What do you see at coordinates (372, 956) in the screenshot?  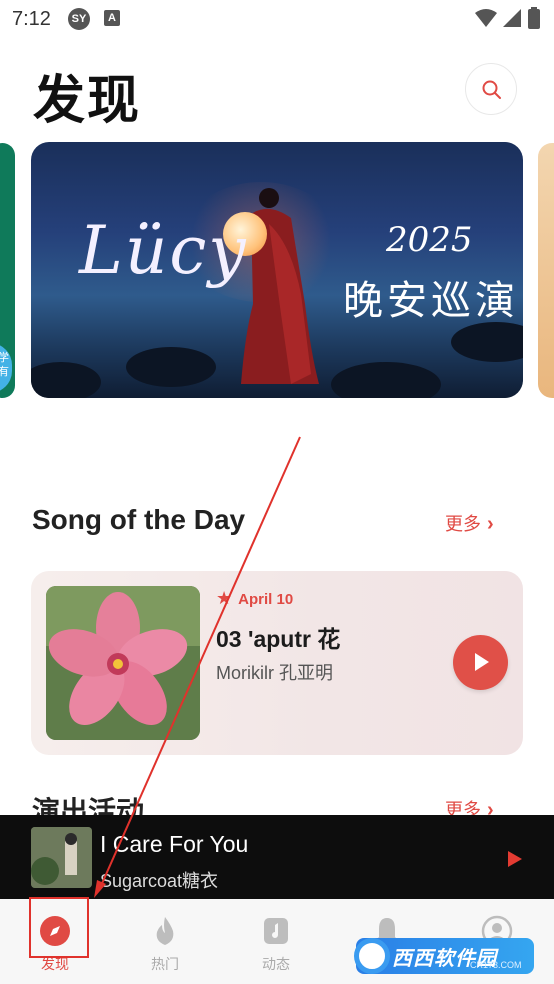 I see `watermark-ring-icon` at bounding box center [372, 956].